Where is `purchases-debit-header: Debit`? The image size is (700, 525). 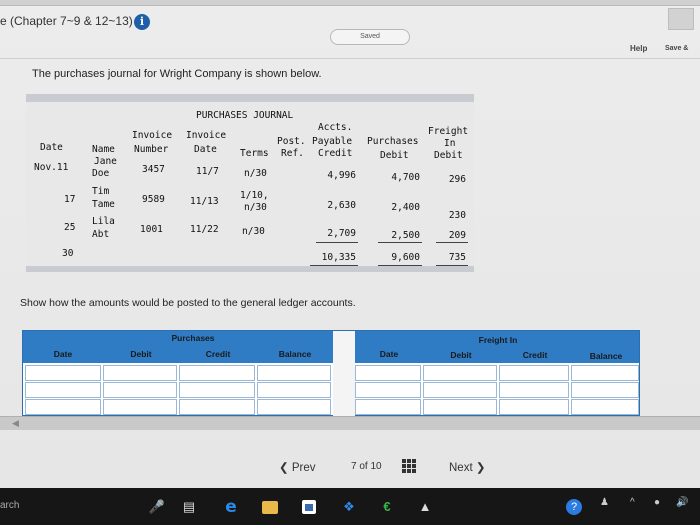
purchases-debit-header: Debit is located at coordinates (141, 354).